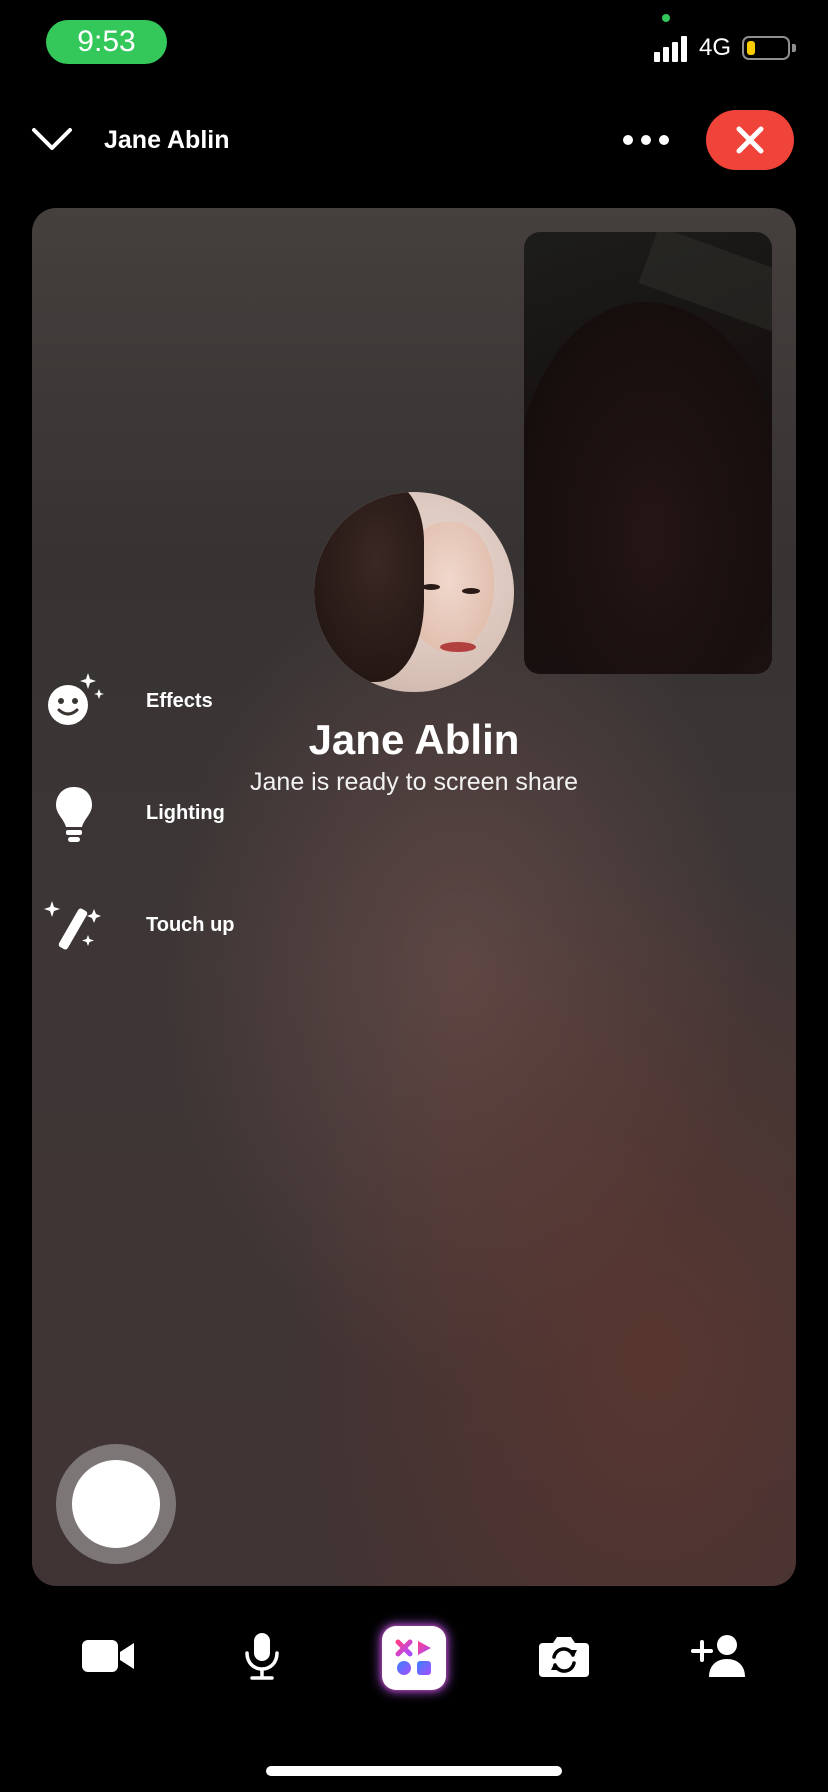  I want to click on network-type: 4G, so click(715, 47).